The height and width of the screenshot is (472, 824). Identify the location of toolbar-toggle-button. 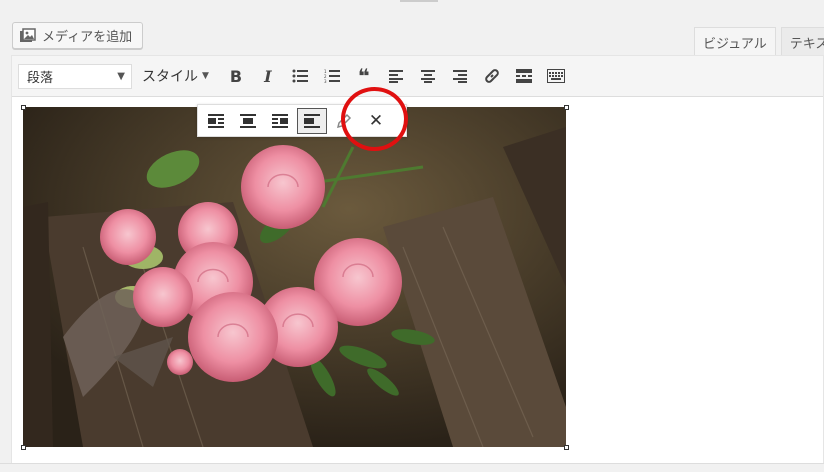
(556, 76).